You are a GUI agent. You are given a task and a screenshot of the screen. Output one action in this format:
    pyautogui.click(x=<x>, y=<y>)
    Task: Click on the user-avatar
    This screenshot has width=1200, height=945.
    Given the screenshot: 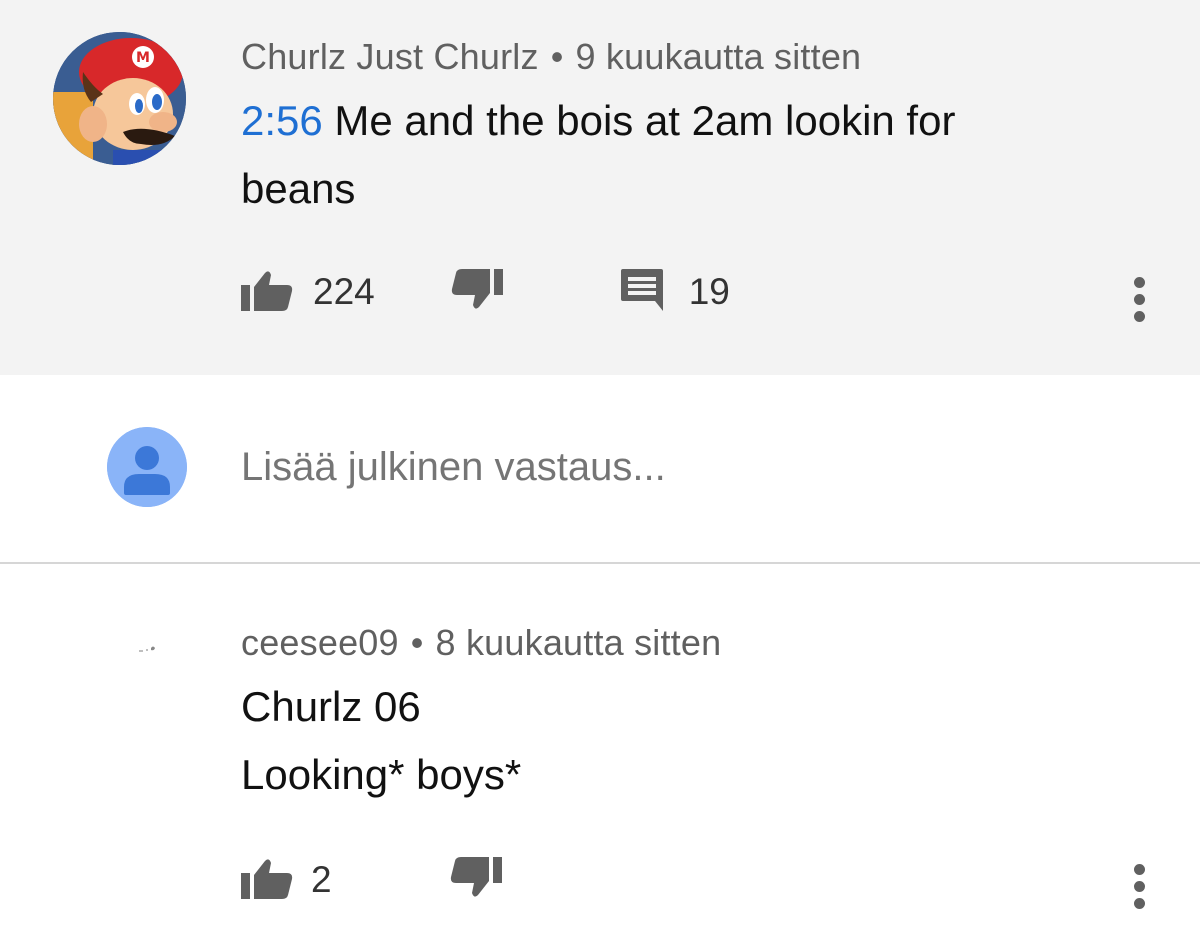 What is the action you would take?
    pyautogui.click(x=147, y=467)
    